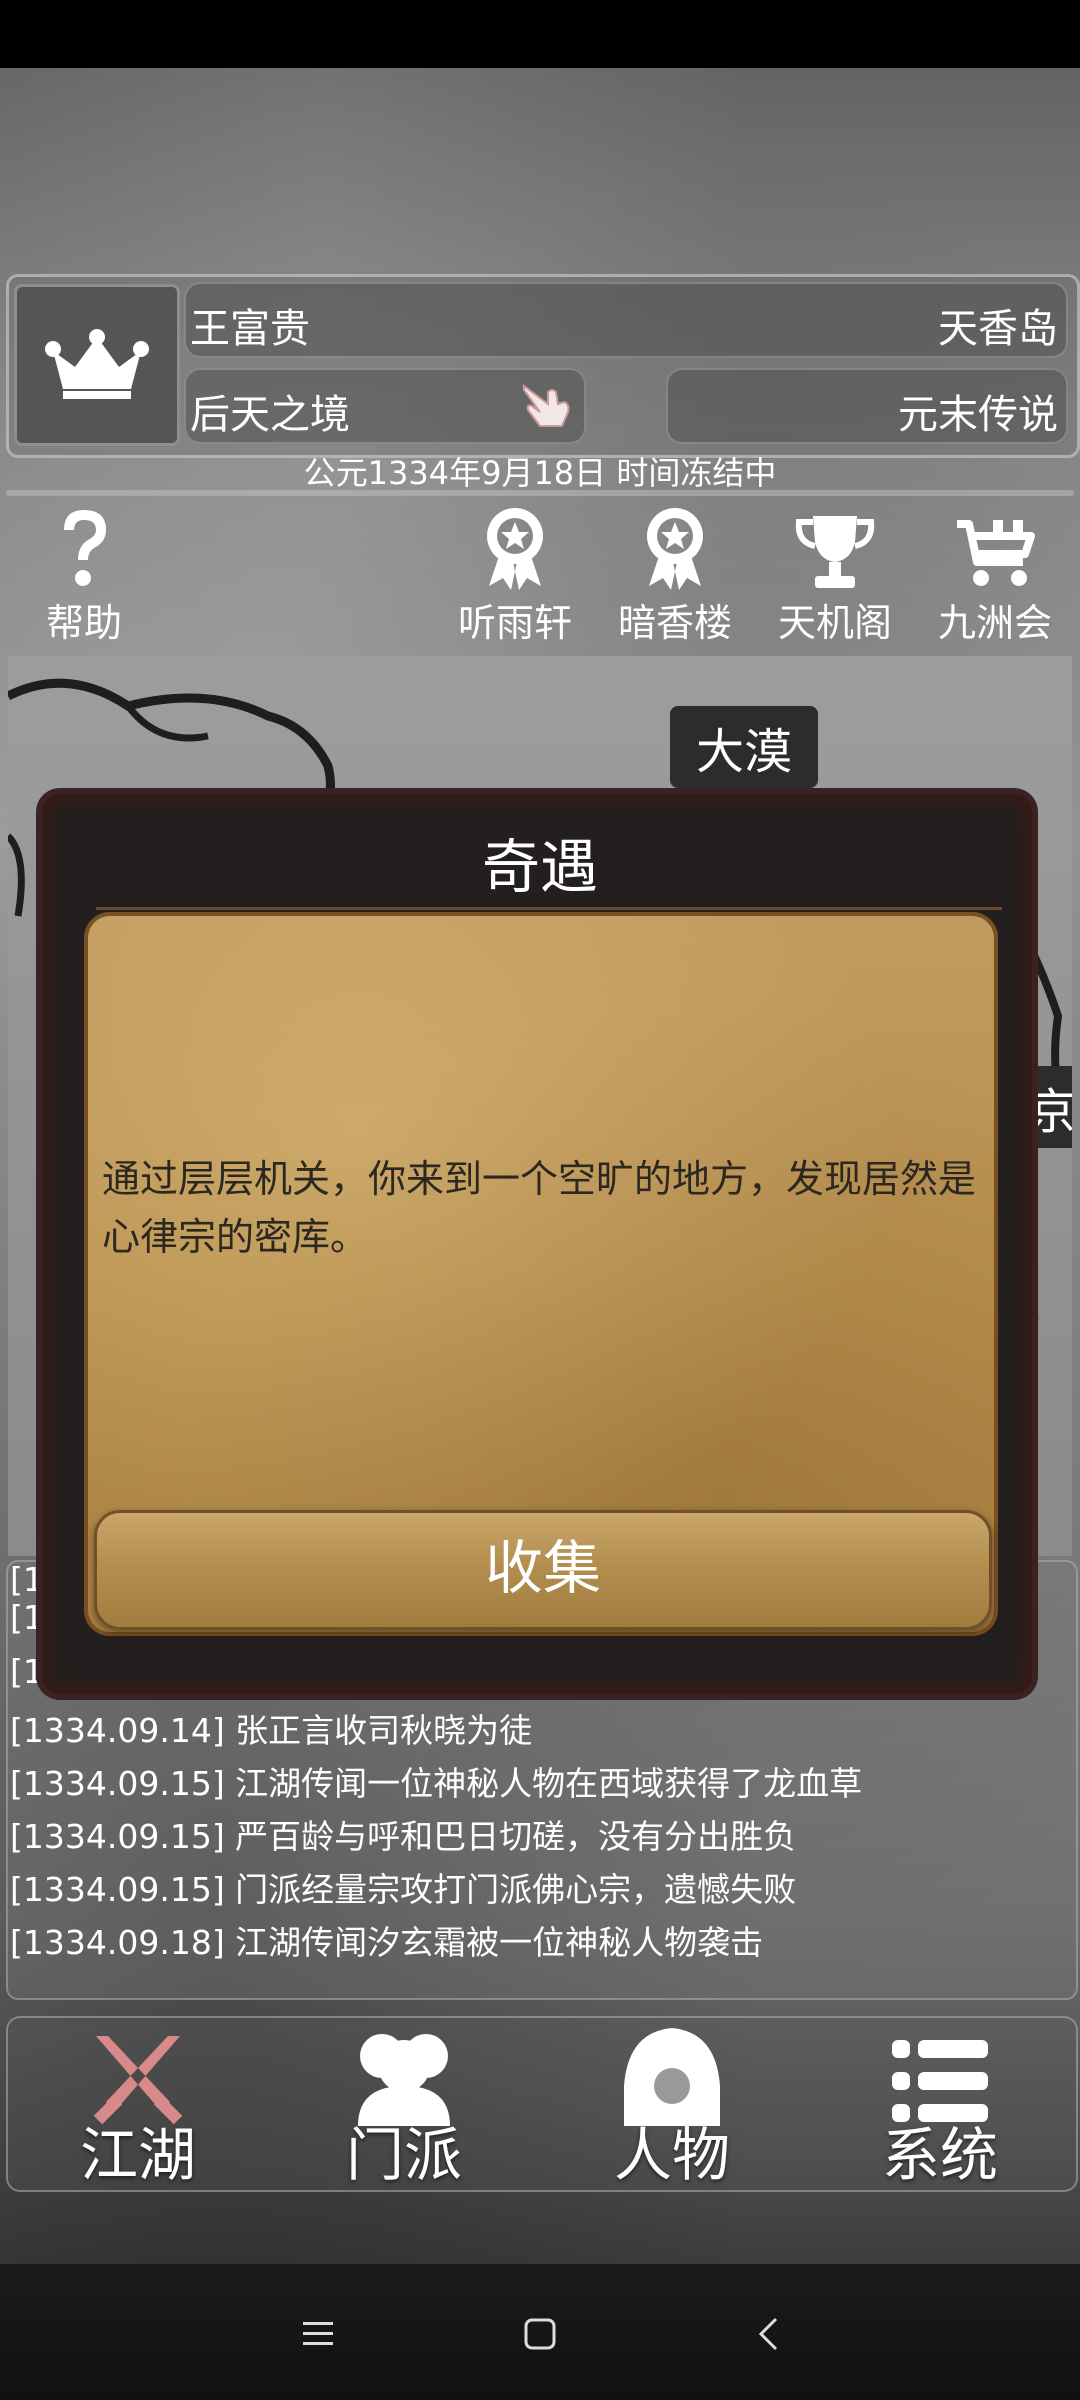 This screenshot has height=2400, width=1080. Describe the element at coordinates (744, 747) in the screenshot. I see `map-region-damo: 大漠` at that location.